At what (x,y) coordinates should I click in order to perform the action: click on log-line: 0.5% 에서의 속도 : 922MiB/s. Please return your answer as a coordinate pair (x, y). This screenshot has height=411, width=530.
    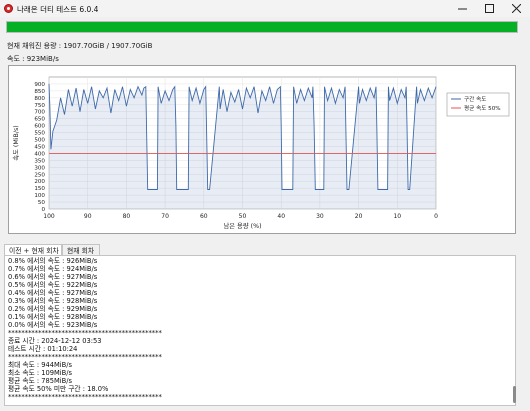
    Looking at the image, I should click on (53, 285).